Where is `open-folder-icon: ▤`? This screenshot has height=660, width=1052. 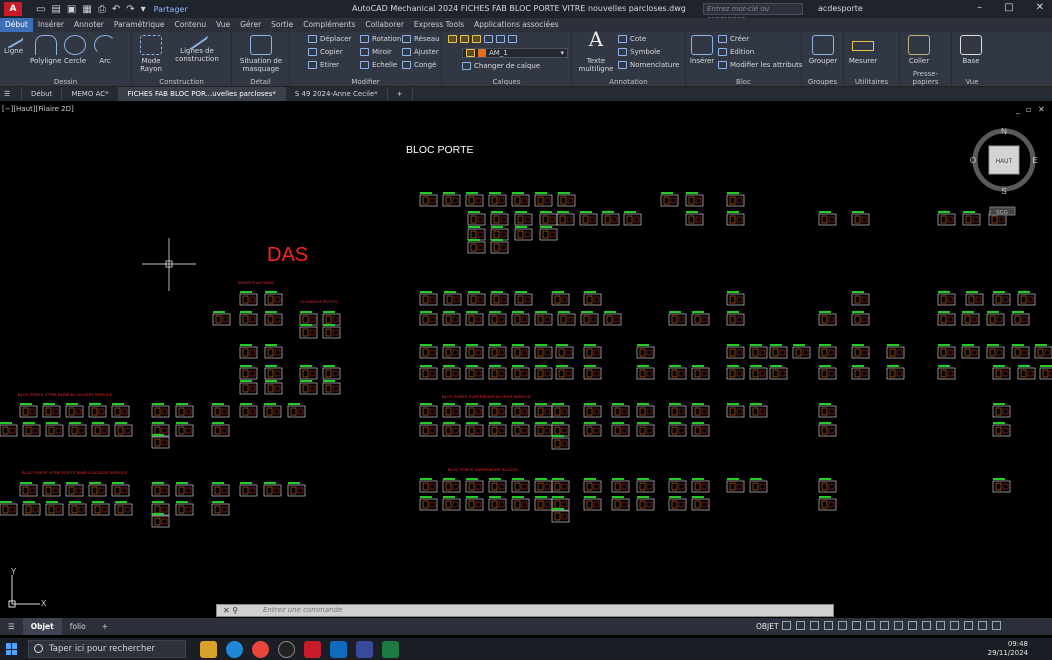 open-folder-icon: ▤ is located at coordinates (55, 9).